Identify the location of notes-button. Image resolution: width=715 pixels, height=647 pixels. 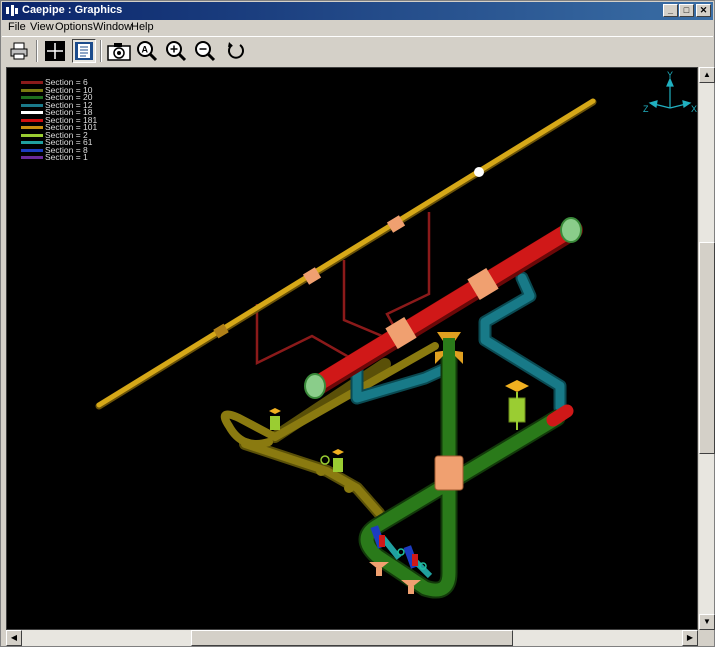
(84, 51).